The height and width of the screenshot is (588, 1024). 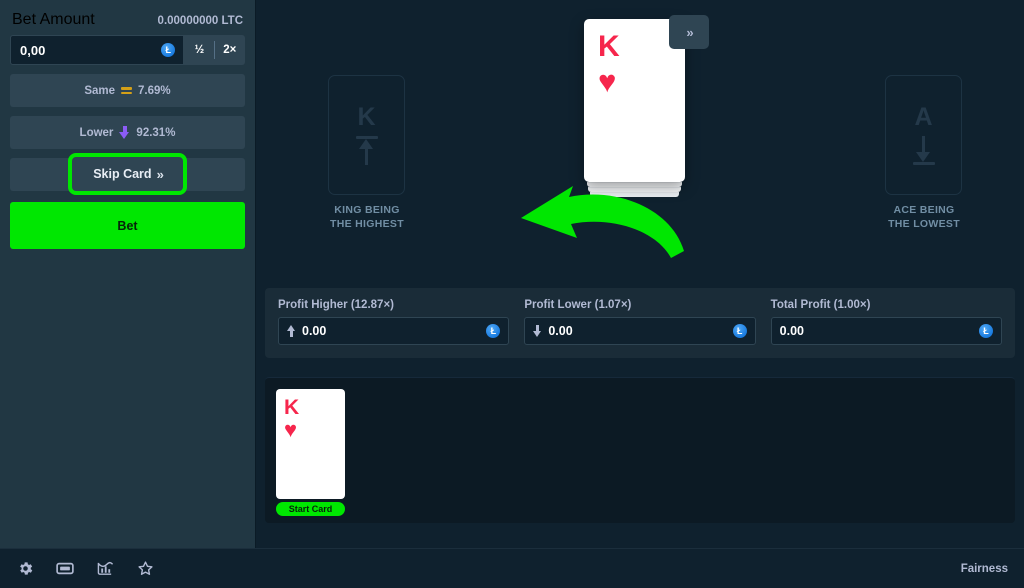 I want to click on history-card-rank: K, so click(x=292, y=407).